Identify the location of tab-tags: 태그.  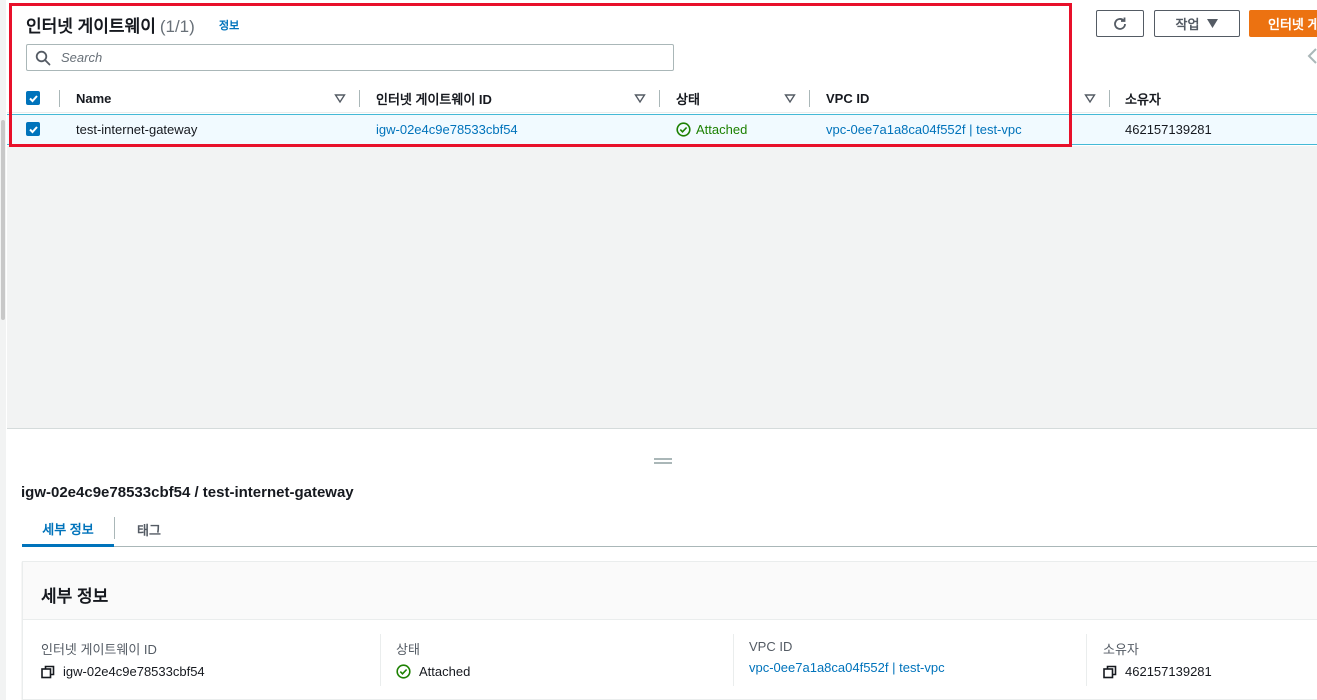
(149, 529).